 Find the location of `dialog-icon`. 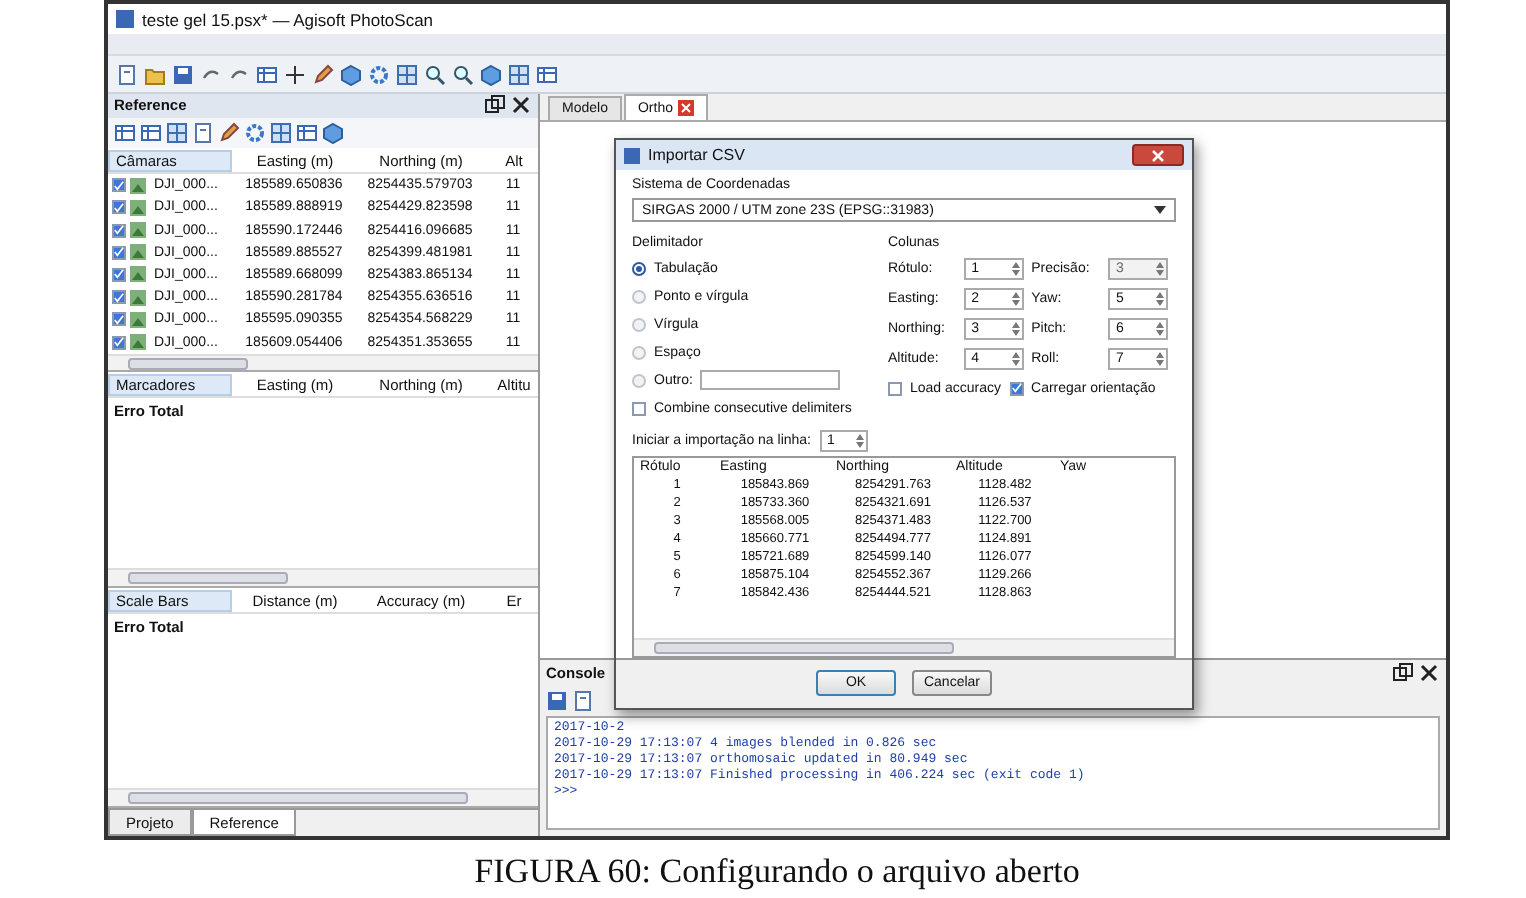

dialog-icon is located at coordinates (632, 155).